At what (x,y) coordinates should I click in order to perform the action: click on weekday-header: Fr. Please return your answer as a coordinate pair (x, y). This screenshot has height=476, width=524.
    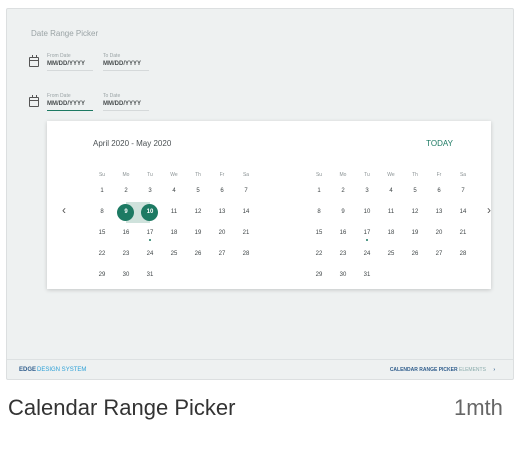
    Looking at the image, I should click on (222, 175).